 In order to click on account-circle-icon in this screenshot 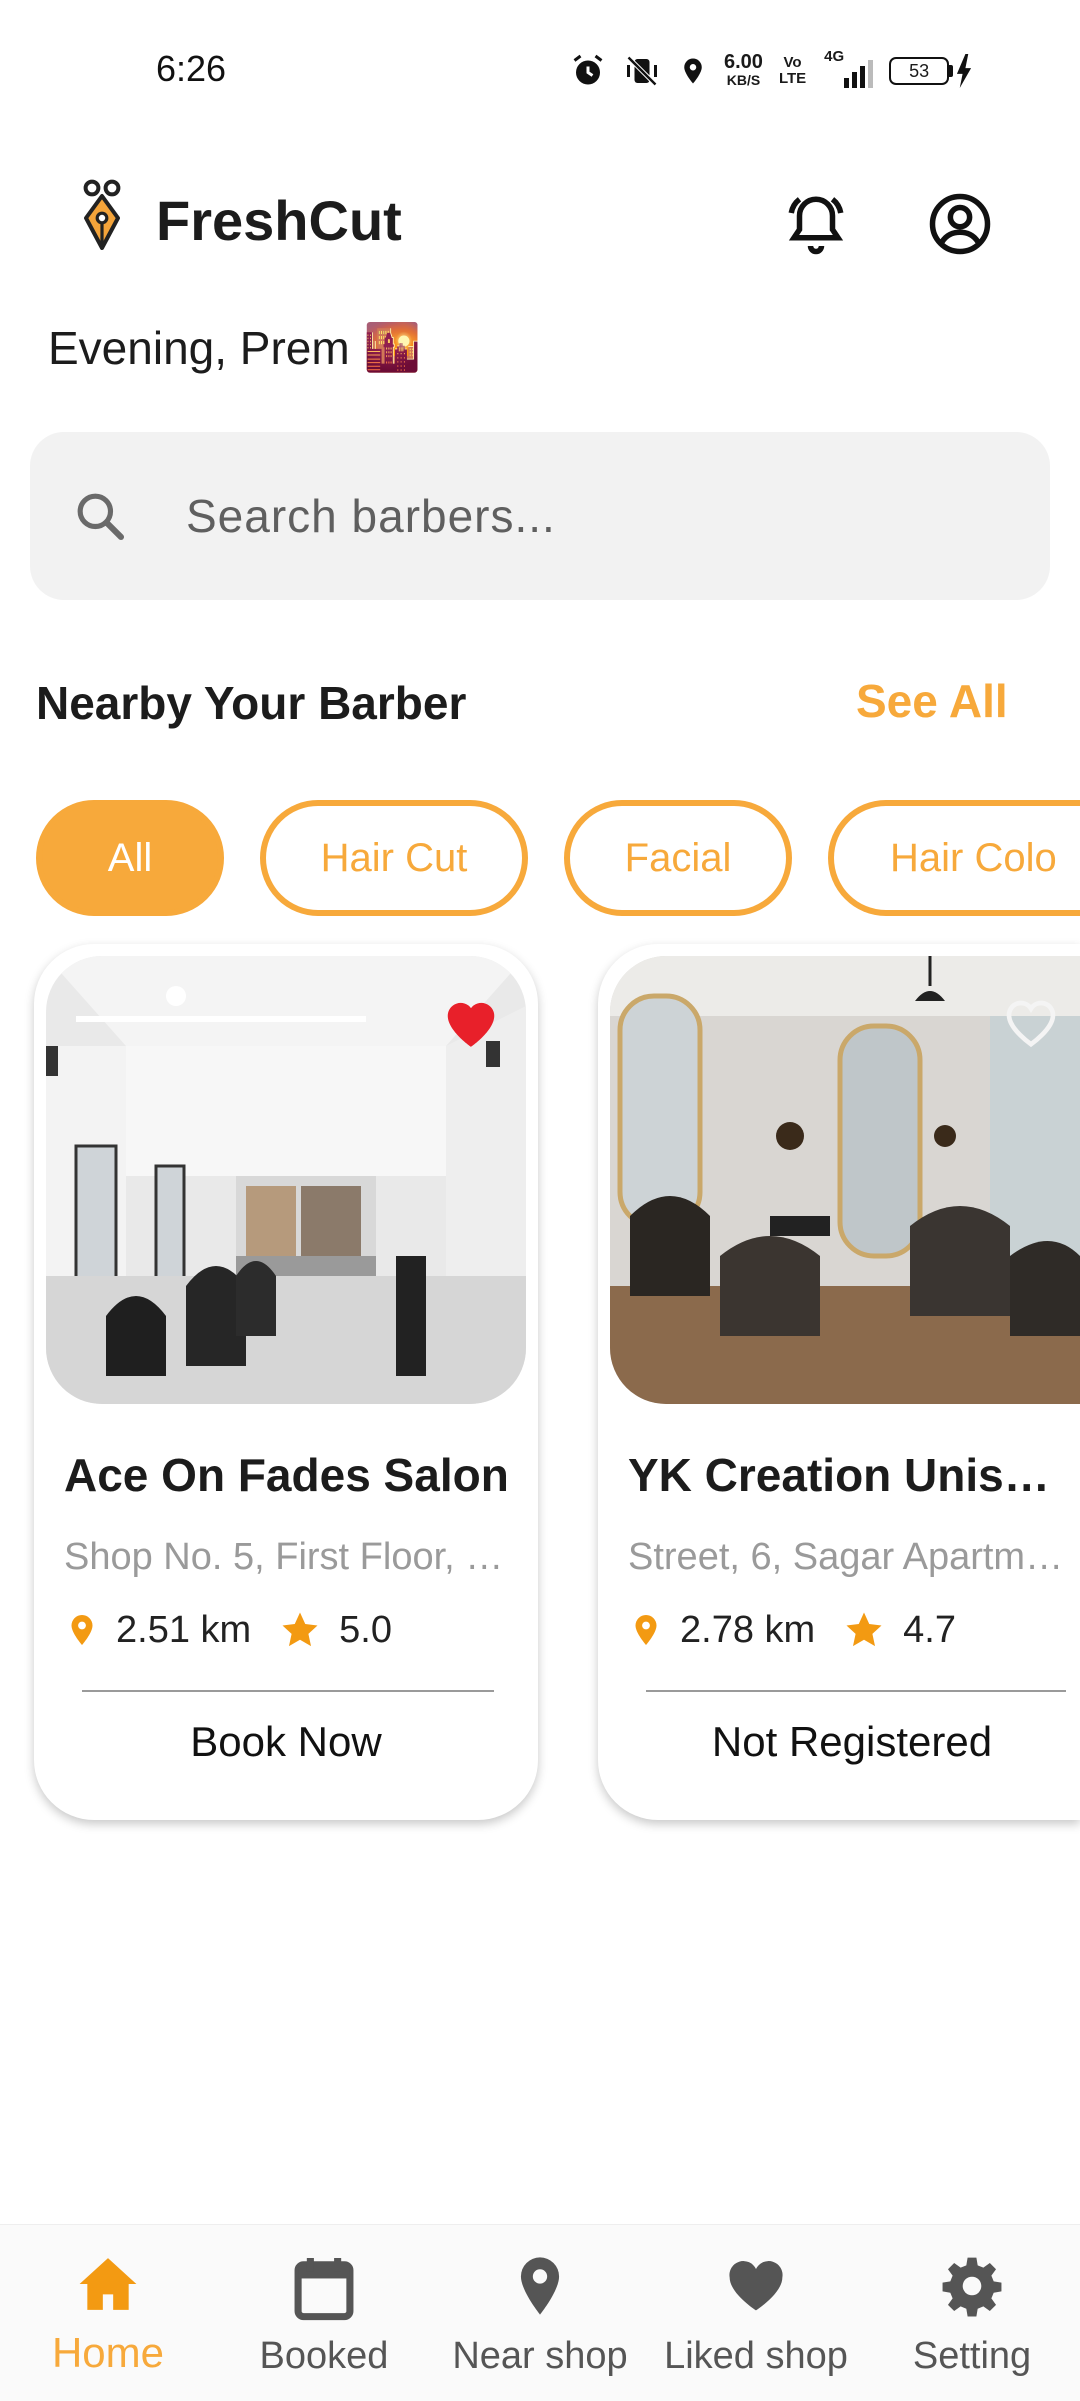, I will do `click(960, 224)`.